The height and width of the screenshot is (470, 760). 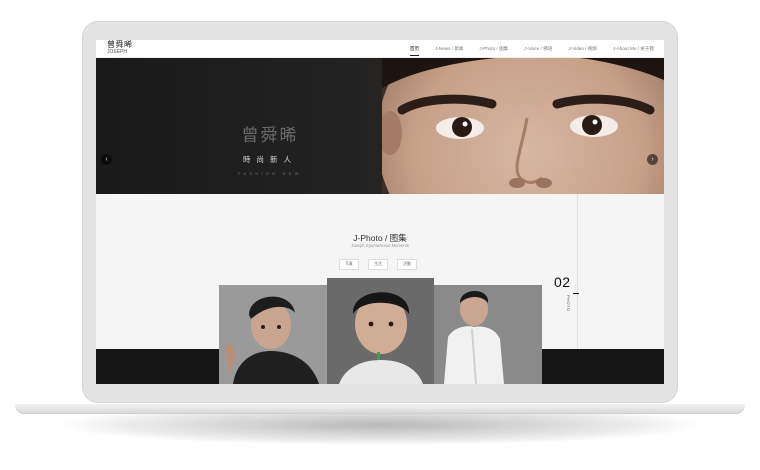 What do you see at coordinates (414, 51) in the screenshot?
I see `nav-item-home: 首页` at bounding box center [414, 51].